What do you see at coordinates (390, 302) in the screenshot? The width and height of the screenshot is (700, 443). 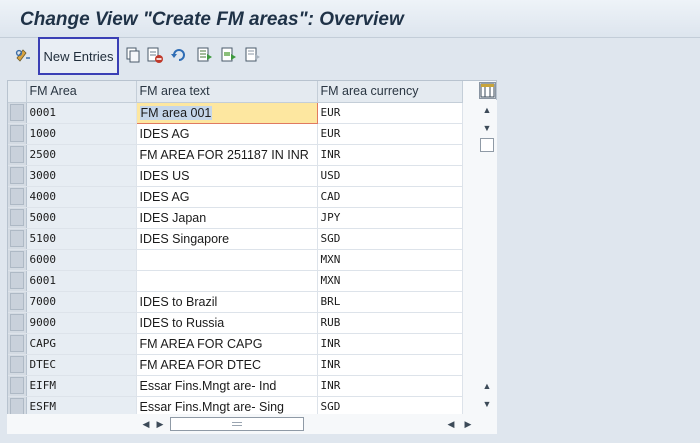 I see `fm-area-currency-cell: BRL` at bounding box center [390, 302].